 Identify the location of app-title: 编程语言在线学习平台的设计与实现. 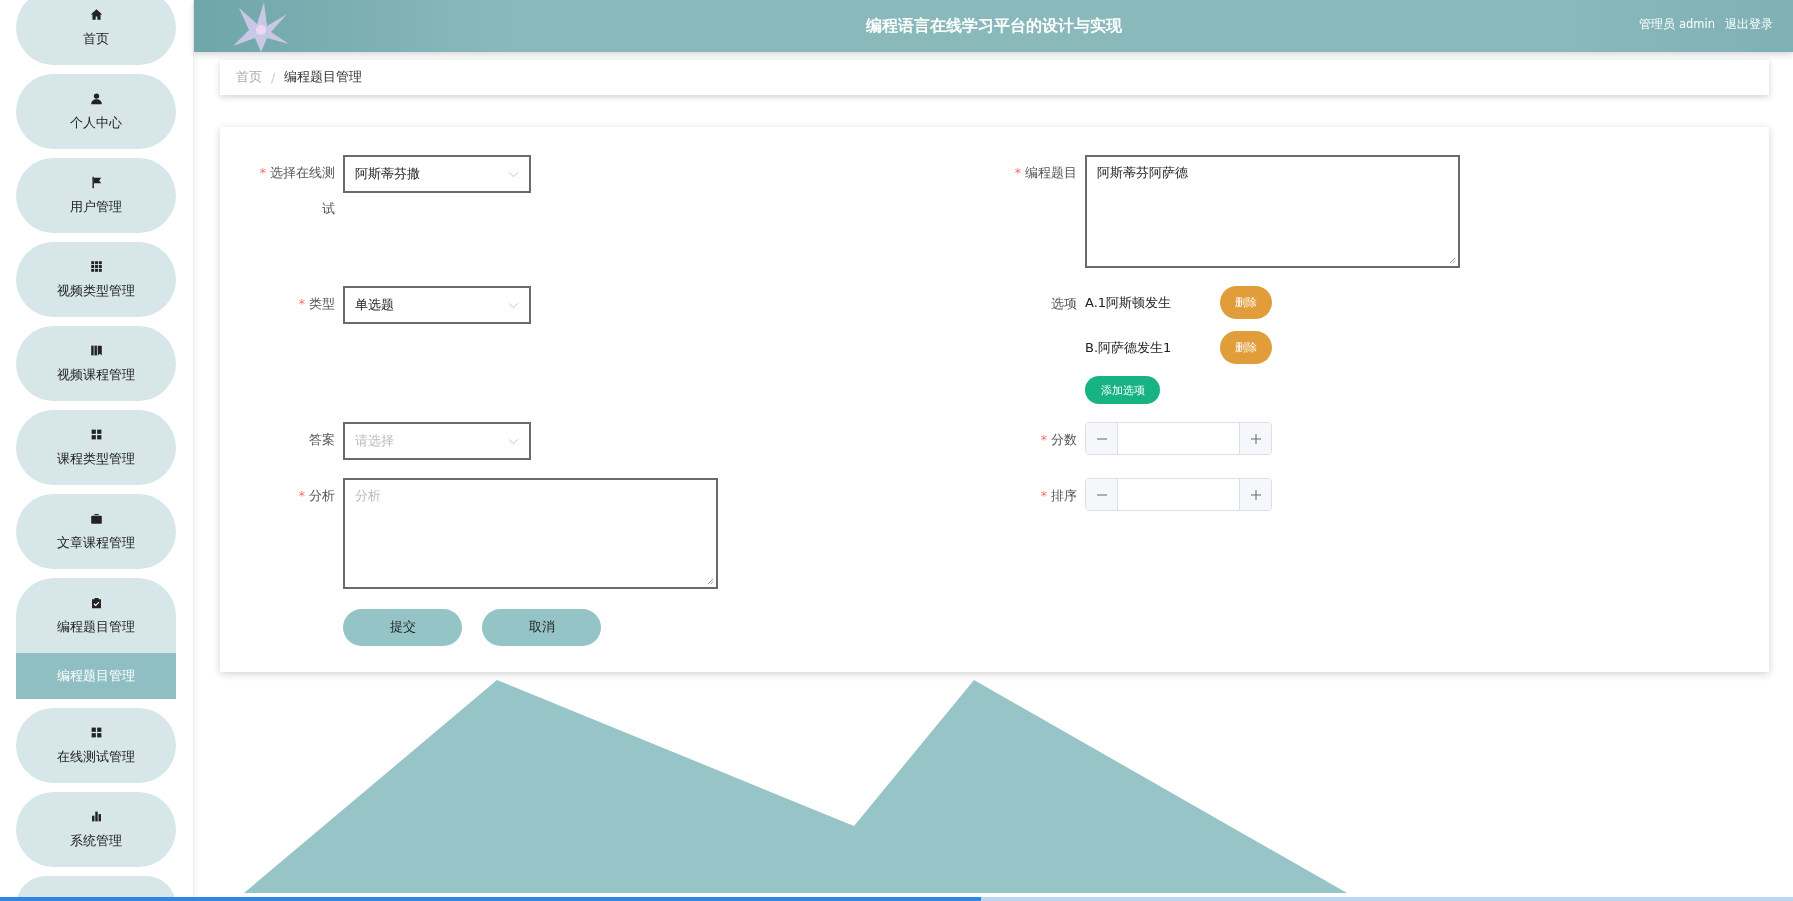
(993, 26).